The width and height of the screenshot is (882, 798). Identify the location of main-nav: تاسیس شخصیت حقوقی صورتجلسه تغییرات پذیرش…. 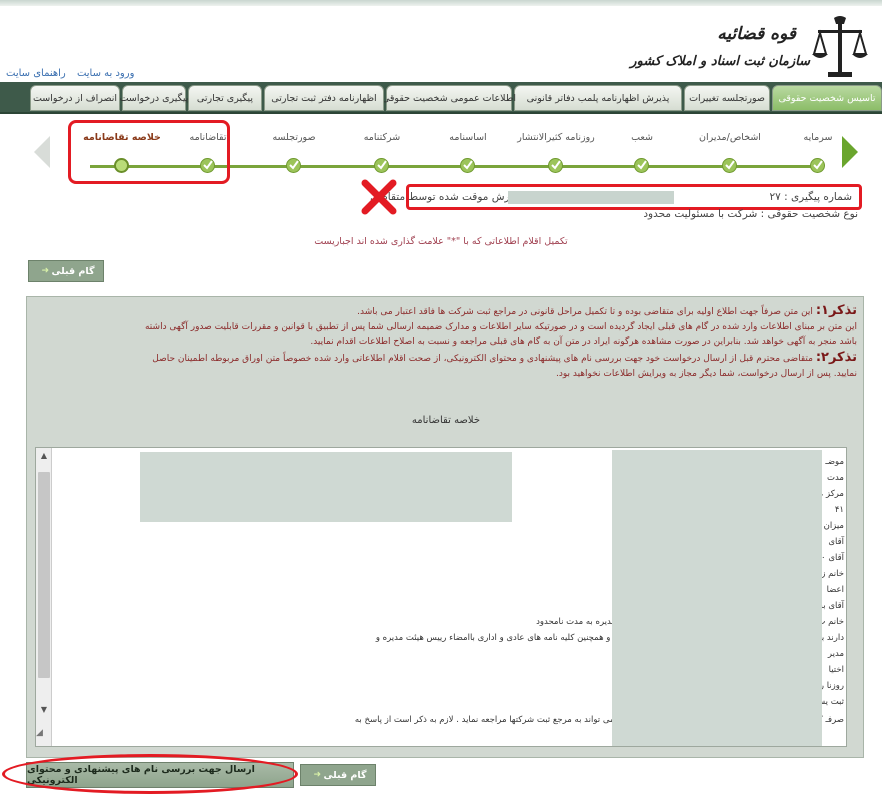
(441, 98).